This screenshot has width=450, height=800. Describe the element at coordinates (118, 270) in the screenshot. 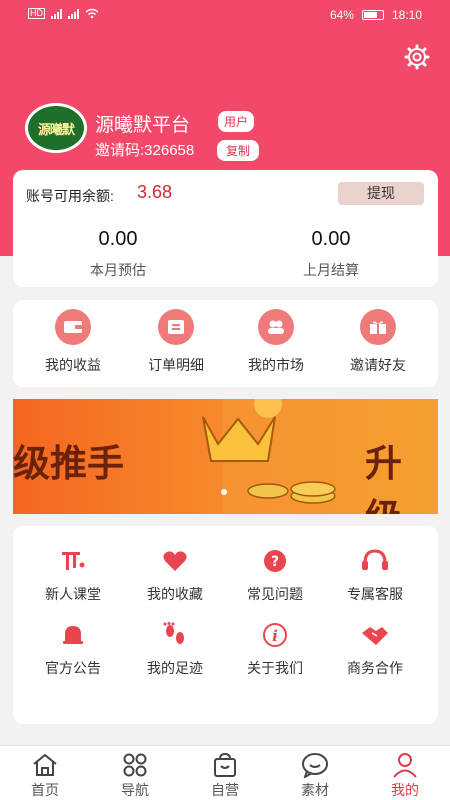

I see `stat-label: 本月预估` at that location.